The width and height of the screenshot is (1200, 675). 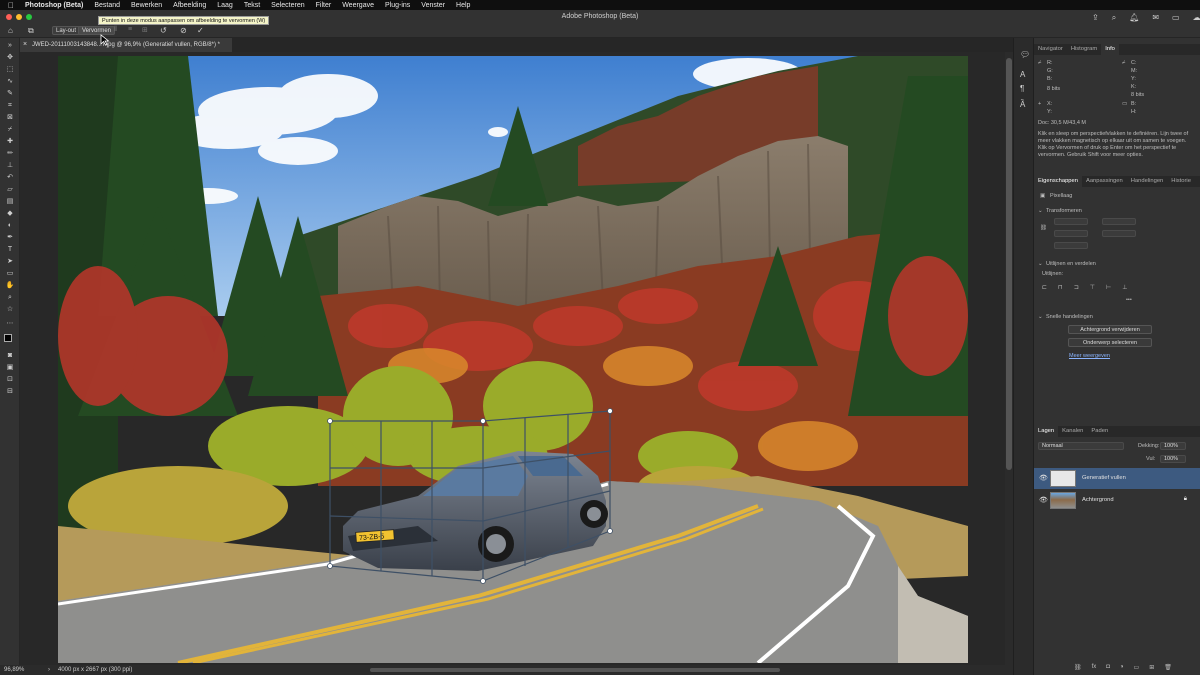 I want to click on frame-tool-icon: ⊠, so click(x=10, y=117).